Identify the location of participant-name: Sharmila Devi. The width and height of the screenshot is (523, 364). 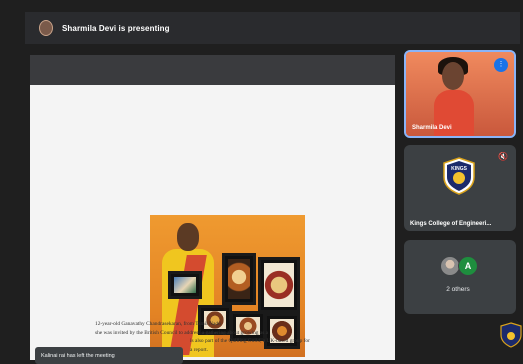
(432, 128).